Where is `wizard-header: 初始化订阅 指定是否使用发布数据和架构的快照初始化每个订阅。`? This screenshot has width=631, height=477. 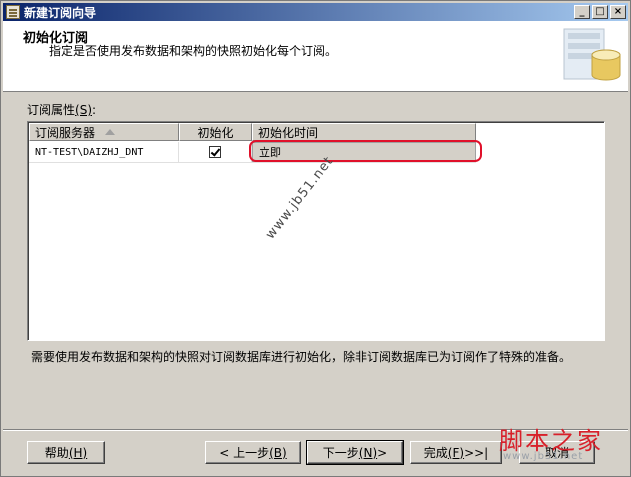 wizard-header: 初始化订阅 指定是否使用发布数据和架构的快照初始化每个订阅。 is located at coordinates (315, 56).